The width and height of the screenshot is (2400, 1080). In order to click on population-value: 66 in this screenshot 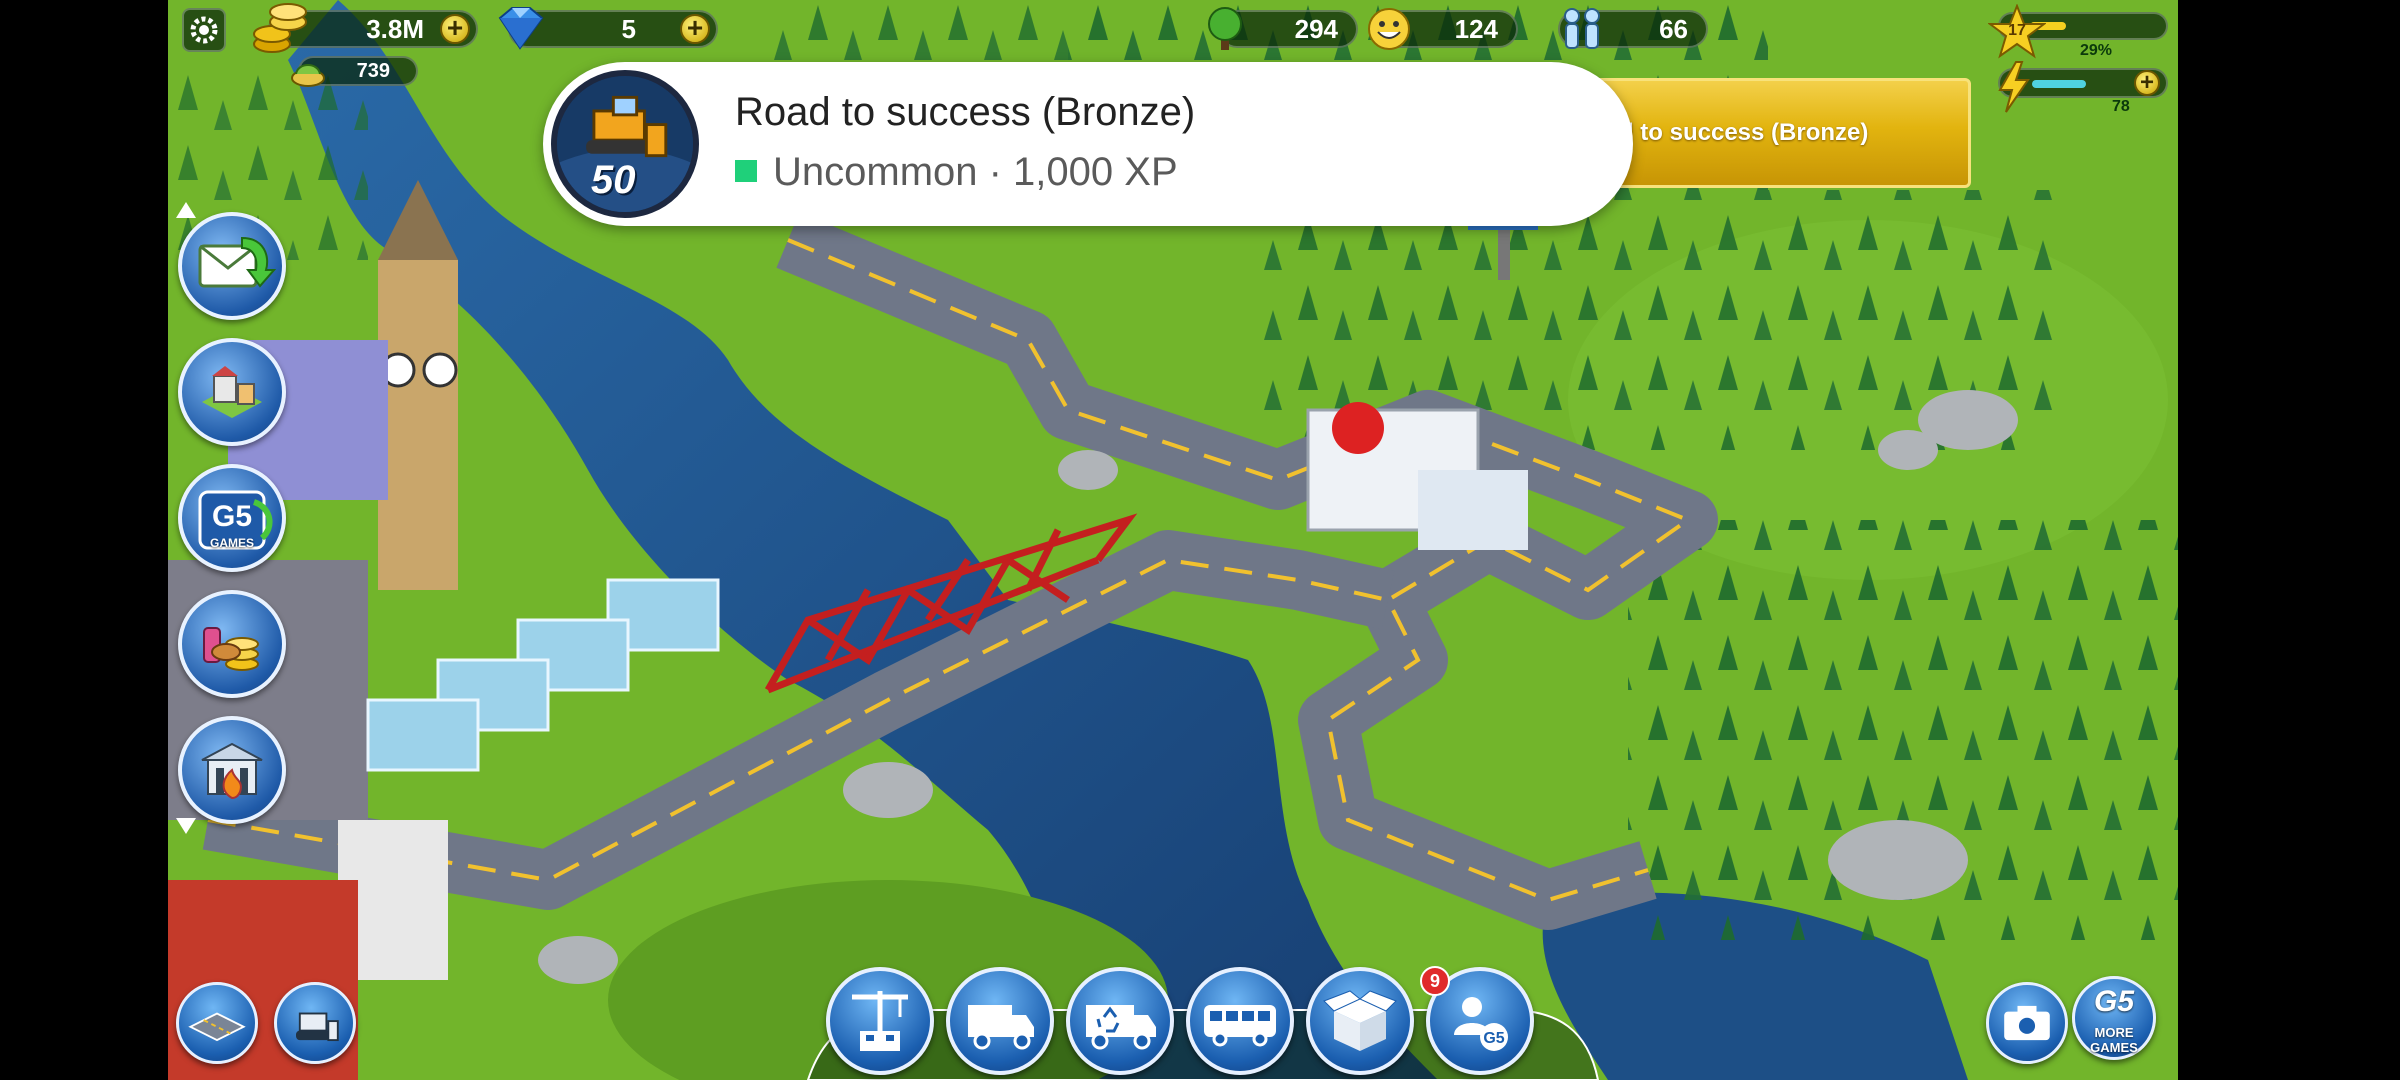, I will do `click(1673, 28)`.